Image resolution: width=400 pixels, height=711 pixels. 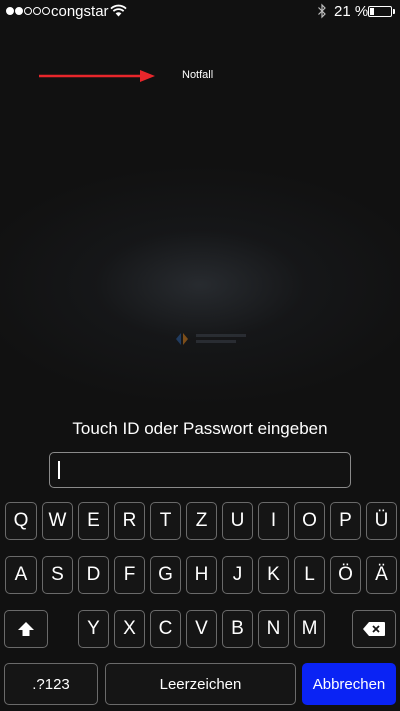 I want to click on key-o-umlaut: Ö, so click(x=345, y=575).